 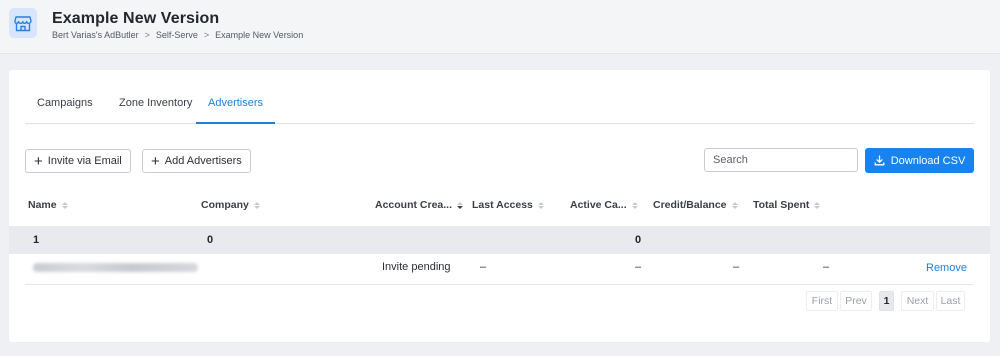 I want to click on pagination-first: First, so click(x=822, y=301).